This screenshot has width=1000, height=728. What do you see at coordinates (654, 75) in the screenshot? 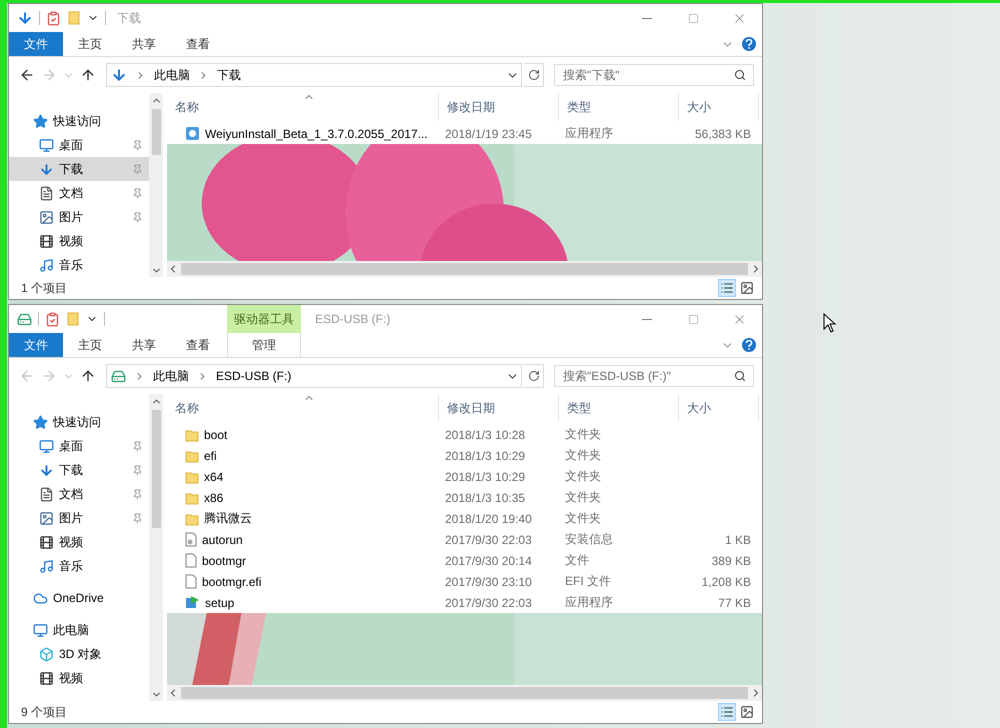
I see `search-field: 搜索"下载"` at bounding box center [654, 75].